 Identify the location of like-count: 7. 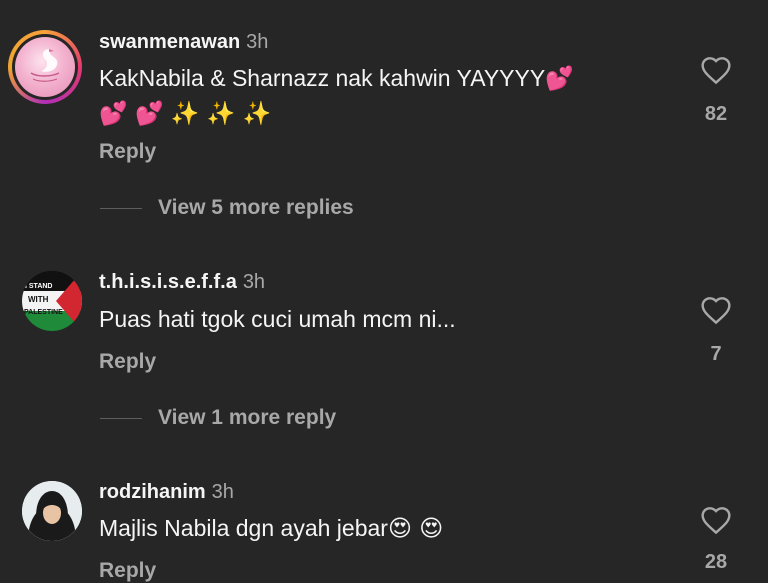
(716, 354).